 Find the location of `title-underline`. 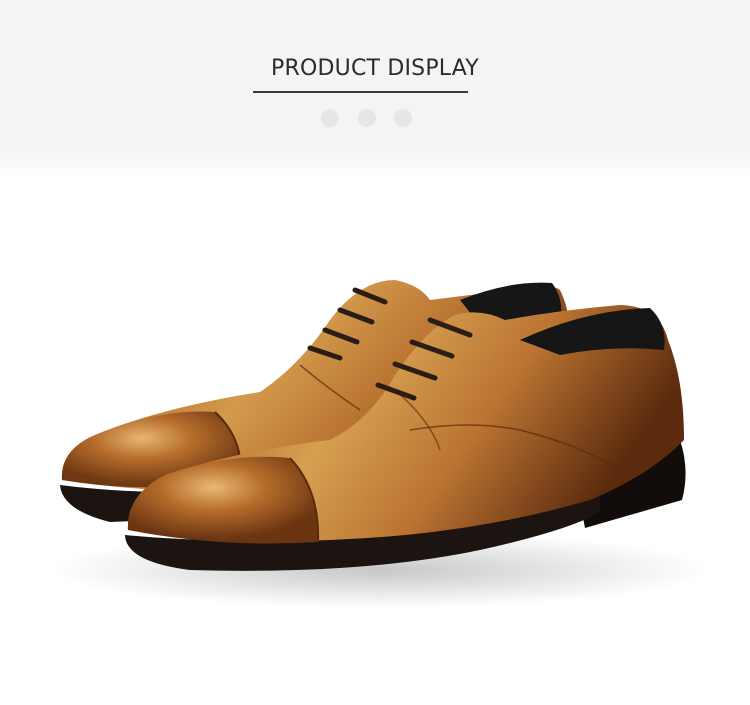

title-underline is located at coordinates (360, 92).